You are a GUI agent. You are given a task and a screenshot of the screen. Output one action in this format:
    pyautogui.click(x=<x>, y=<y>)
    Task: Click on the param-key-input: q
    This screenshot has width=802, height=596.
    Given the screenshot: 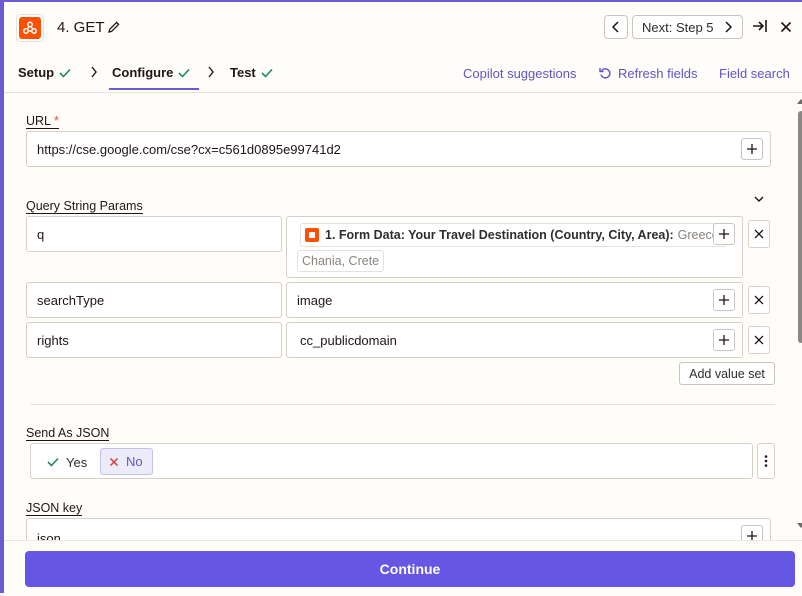 What is the action you would take?
    pyautogui.click(x=154, y=234)
    